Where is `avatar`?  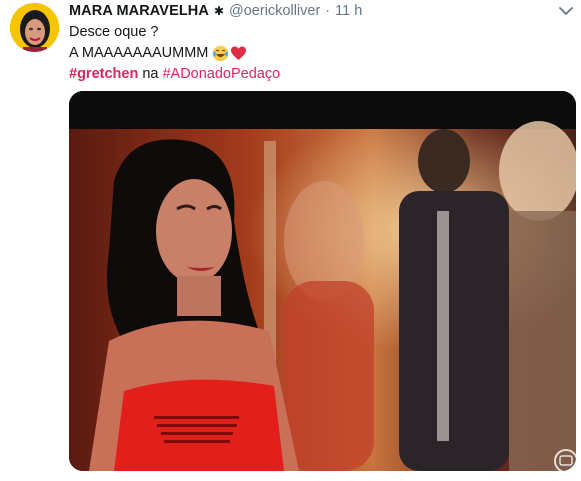
avatar is located at coordinates (34, 27).